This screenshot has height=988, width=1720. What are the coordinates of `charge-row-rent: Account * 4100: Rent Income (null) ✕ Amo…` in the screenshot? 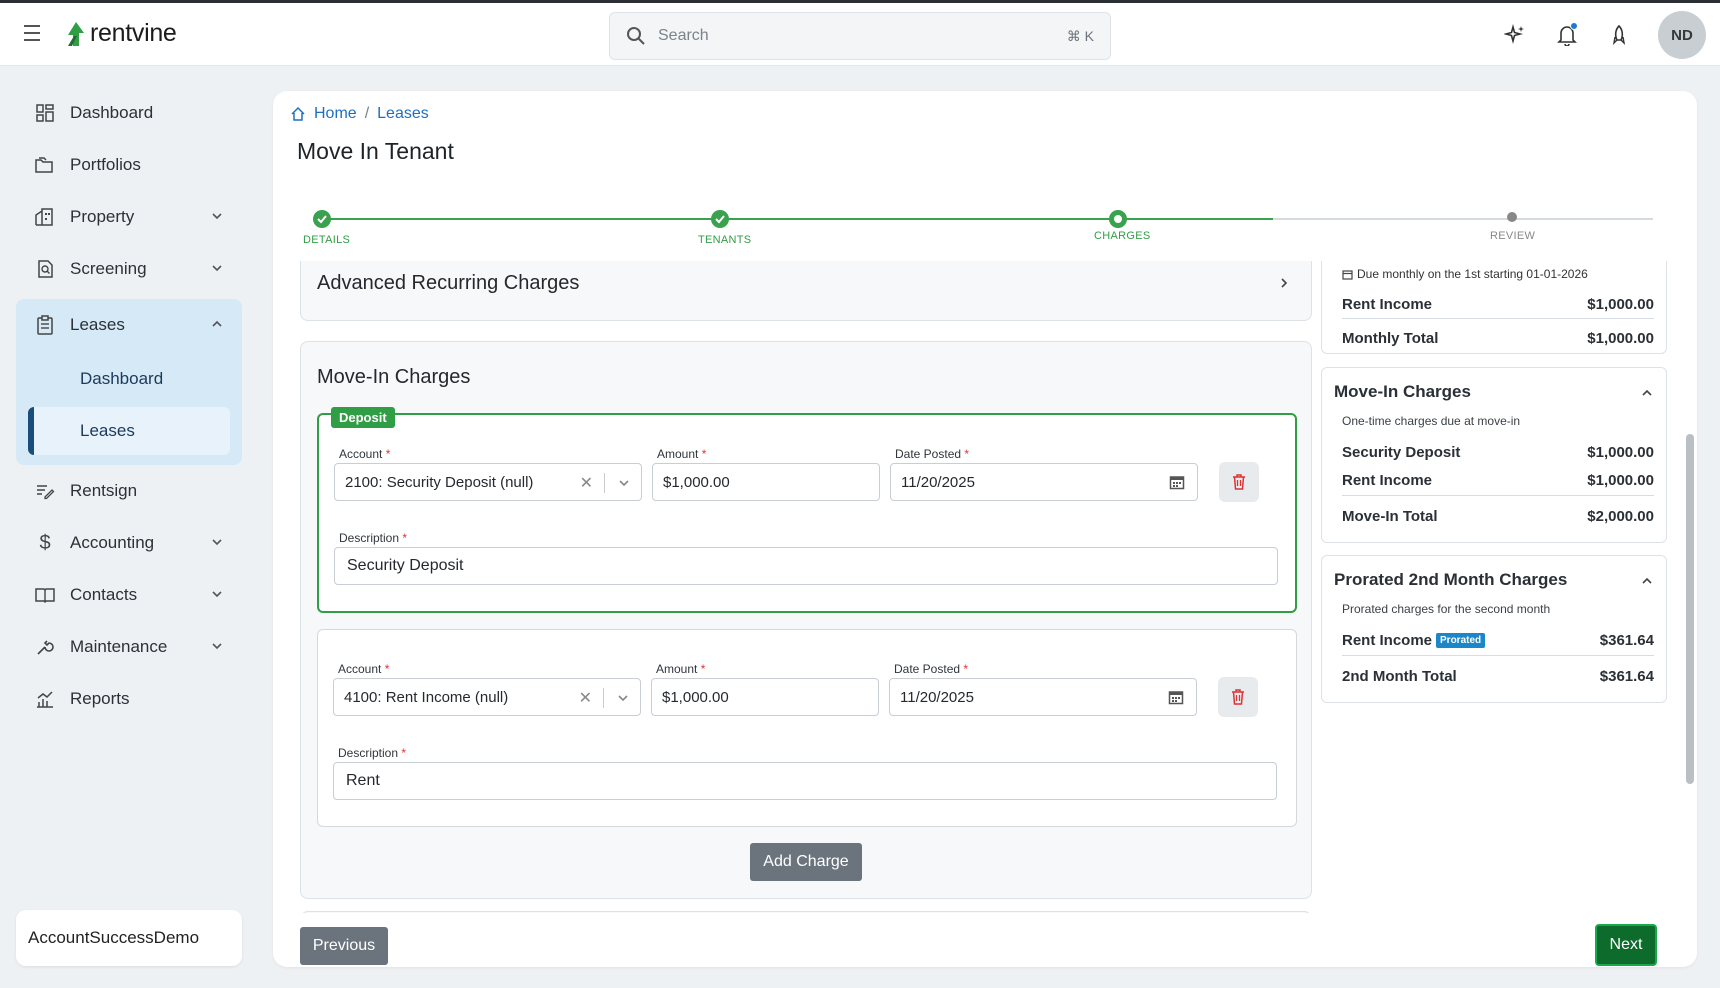 It's located at (807, 728).